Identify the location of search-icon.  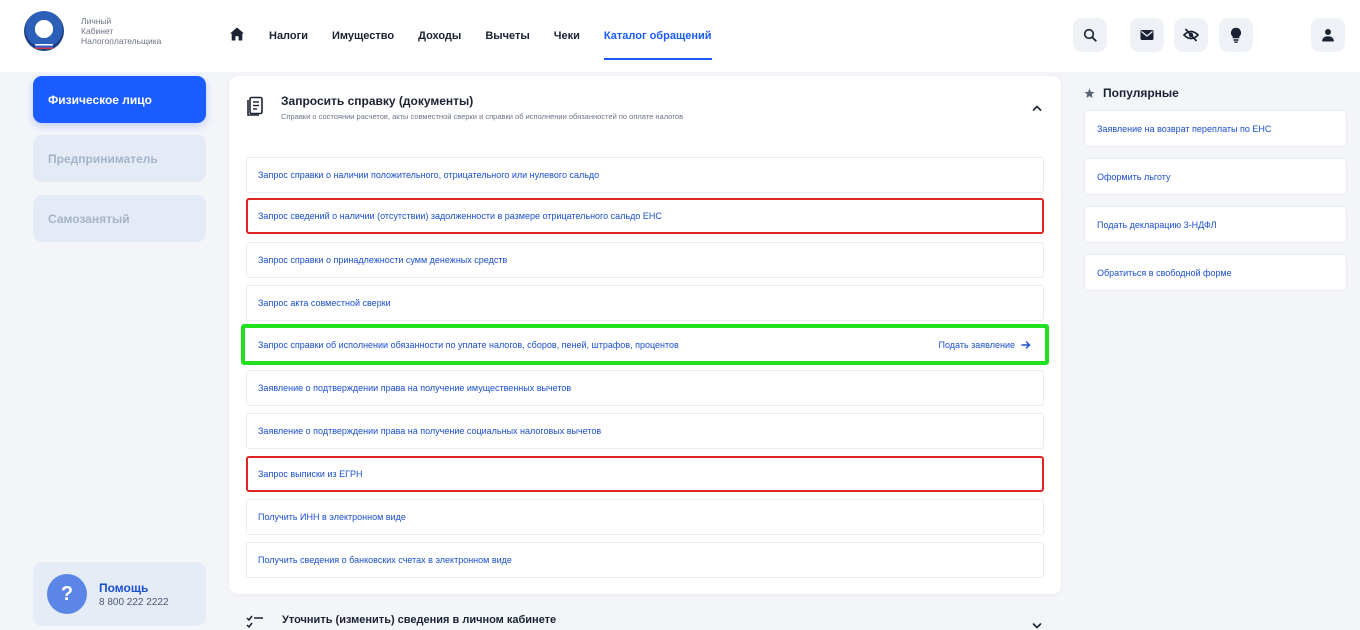
(1090, 35).